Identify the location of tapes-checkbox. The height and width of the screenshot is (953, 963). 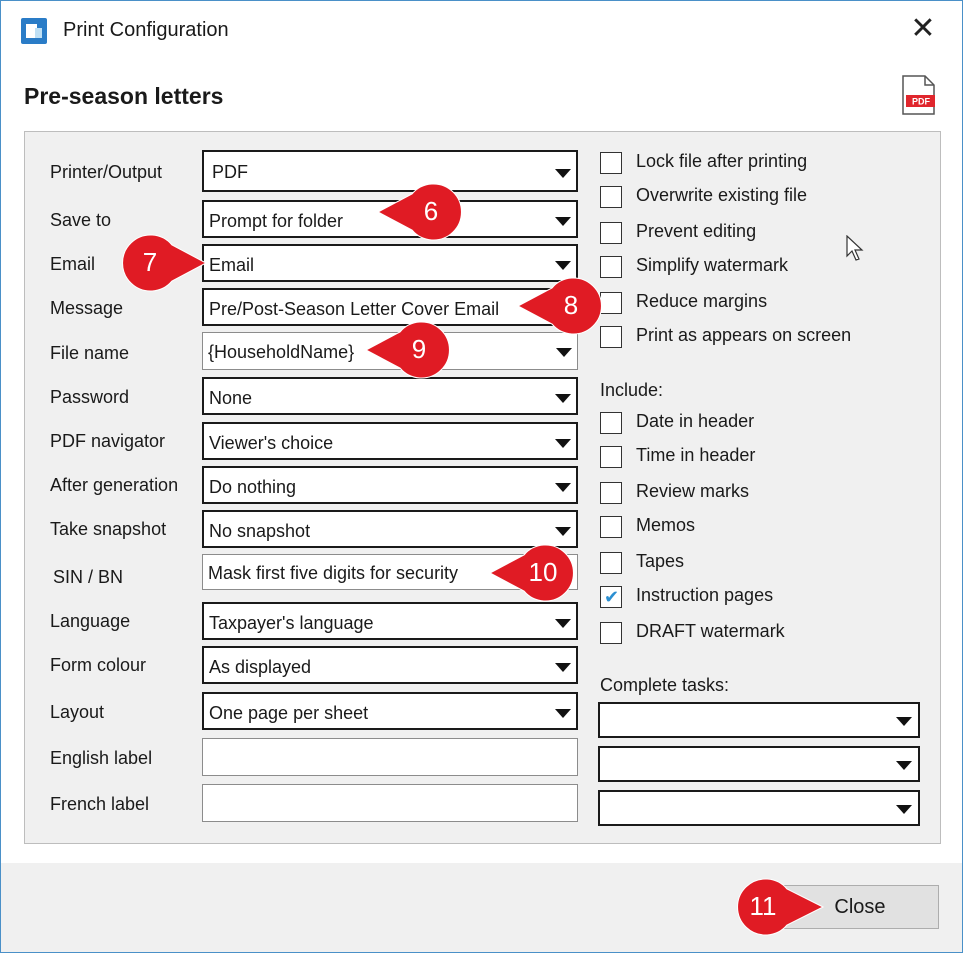
(611, 563).